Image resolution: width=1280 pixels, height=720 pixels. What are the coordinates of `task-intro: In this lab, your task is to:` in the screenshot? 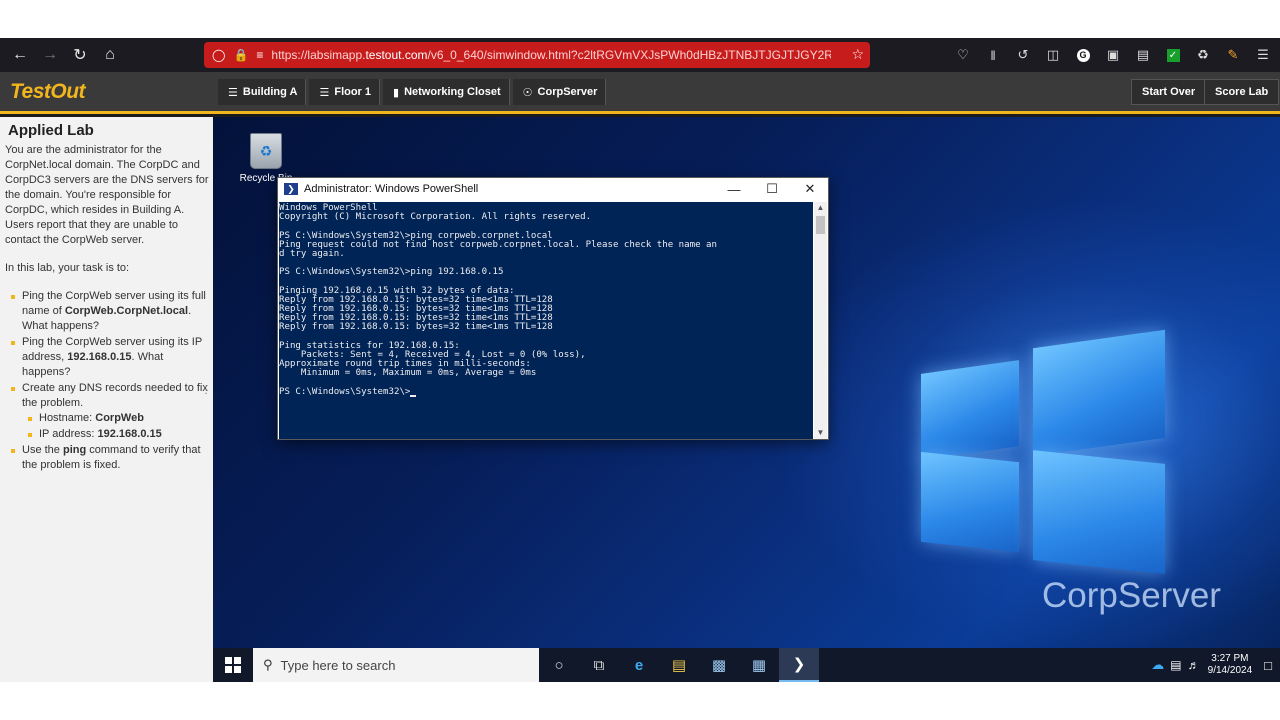 It's located at (67, 268).